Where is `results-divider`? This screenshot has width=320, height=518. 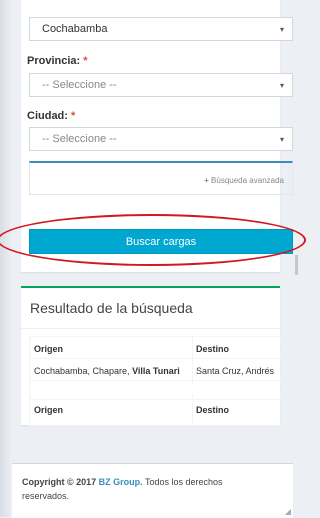 results-divider is located at coordinates (150, 328).